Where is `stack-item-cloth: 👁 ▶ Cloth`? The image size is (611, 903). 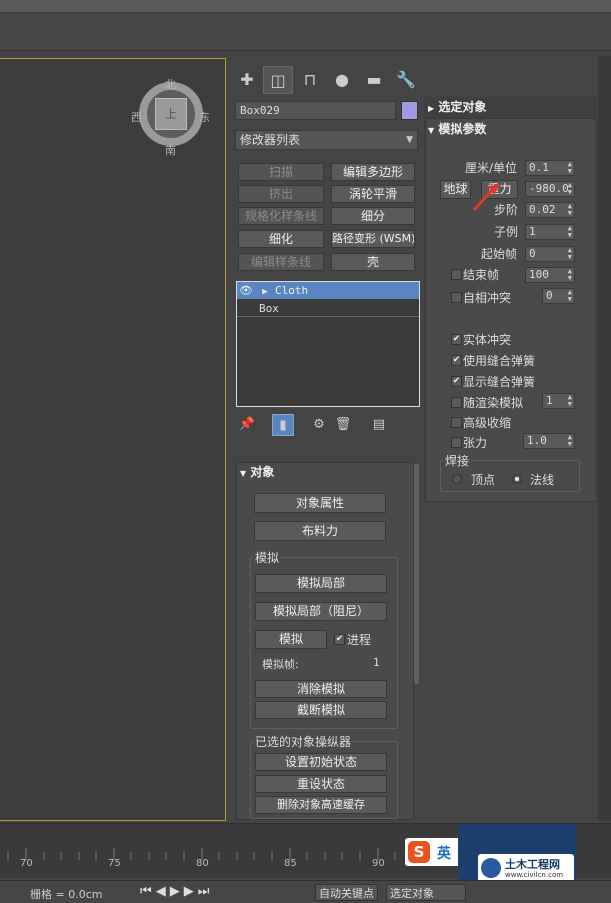
stack-item-cloth: 👁 ▶ Cloth is located at coordinates (328, 290).